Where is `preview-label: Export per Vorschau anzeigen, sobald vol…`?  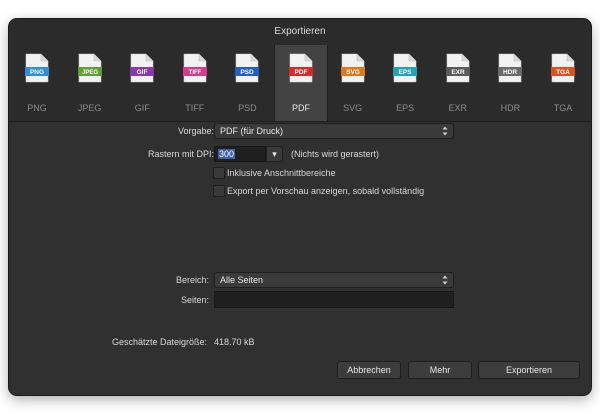 preview-label: Export per Vorschau anzeigen, sobald vol… is located at coordinates (326, 191).